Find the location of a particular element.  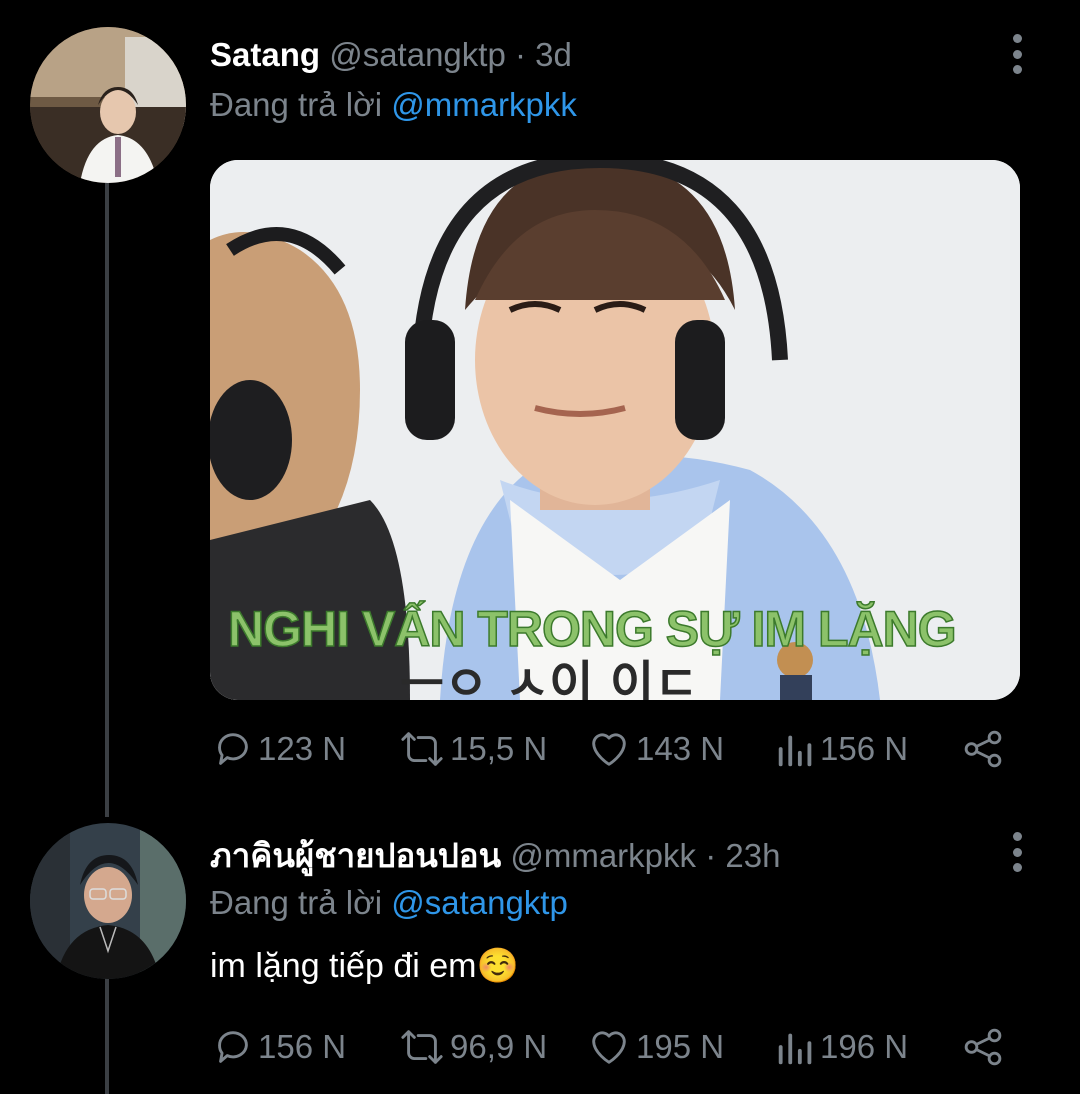

mention-link: @mmarkpkk is located at coordinates (484, 104).